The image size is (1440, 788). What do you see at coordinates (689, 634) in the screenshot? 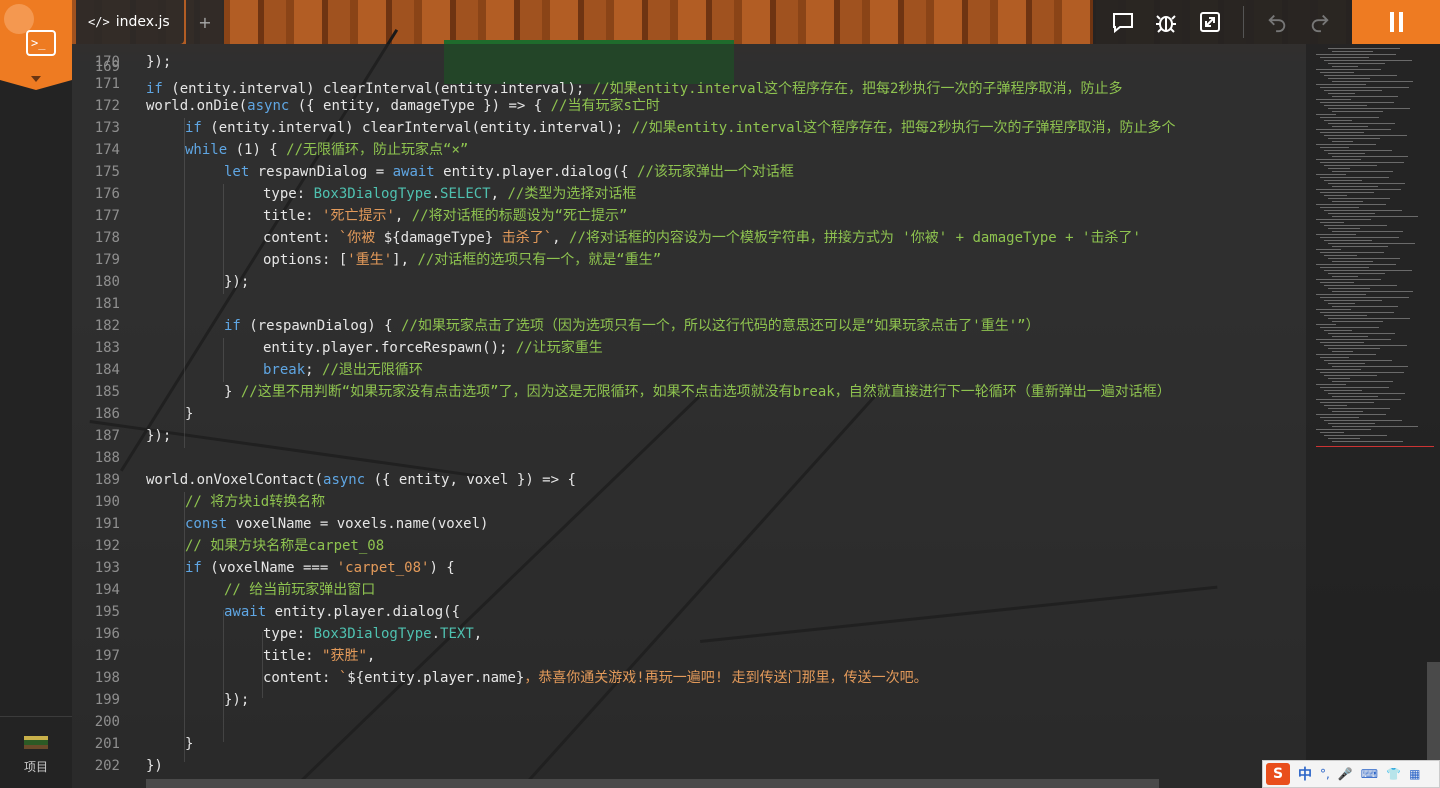
I see `code-line: 196 type: Box3DialogType.TEXT,` at bounding box center [689, 634].